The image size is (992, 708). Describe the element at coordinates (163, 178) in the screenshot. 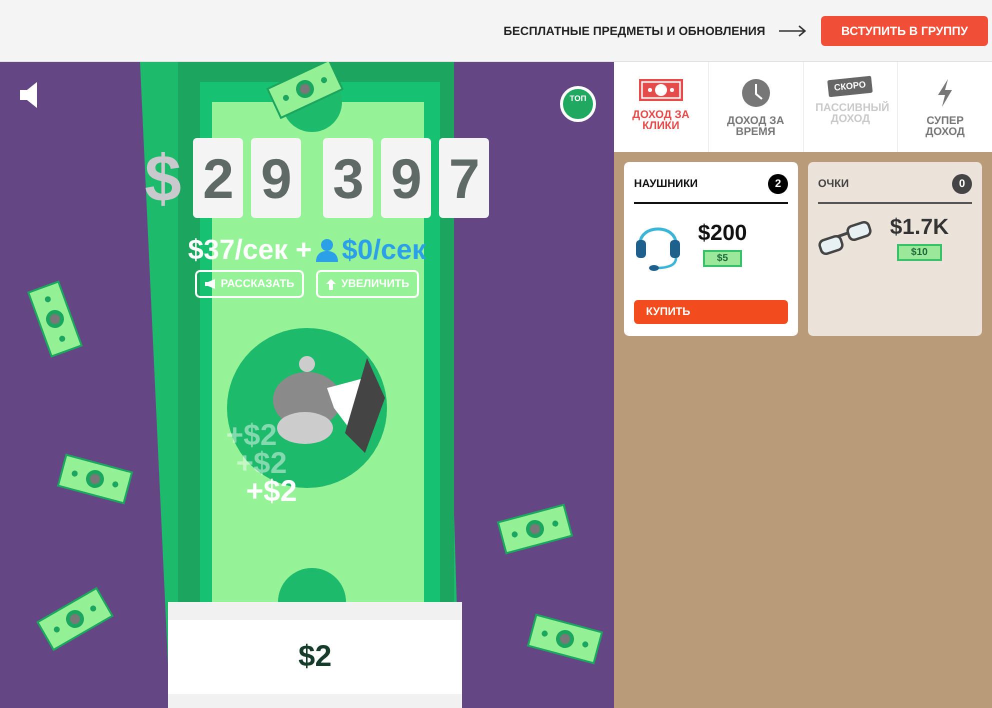

I see `currency-sign: $` at that location.